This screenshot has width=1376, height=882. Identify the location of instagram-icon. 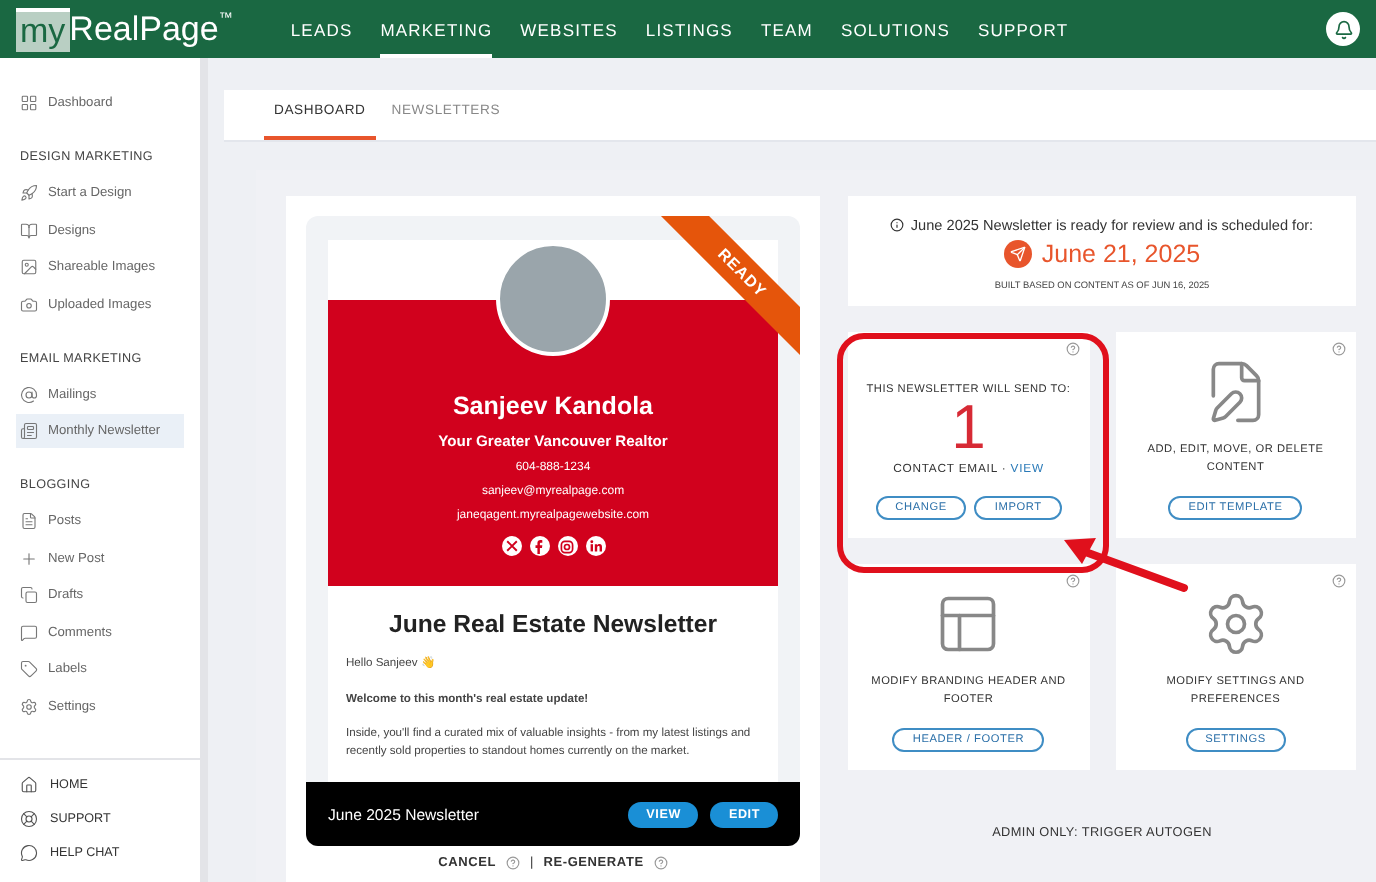
(567, 546).